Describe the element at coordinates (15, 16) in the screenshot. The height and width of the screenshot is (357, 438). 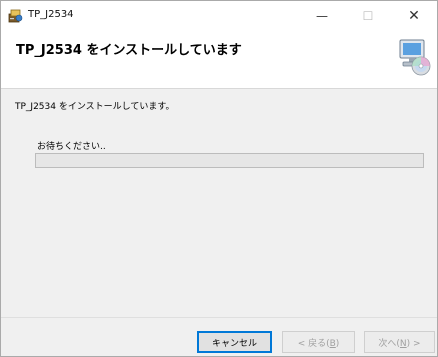
I see `installer-icon` at that location.